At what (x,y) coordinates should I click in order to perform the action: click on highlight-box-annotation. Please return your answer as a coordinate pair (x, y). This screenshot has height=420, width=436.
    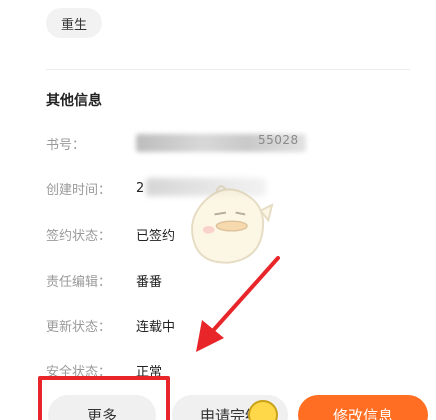
    Looking at the image, I should click on (104, 398).